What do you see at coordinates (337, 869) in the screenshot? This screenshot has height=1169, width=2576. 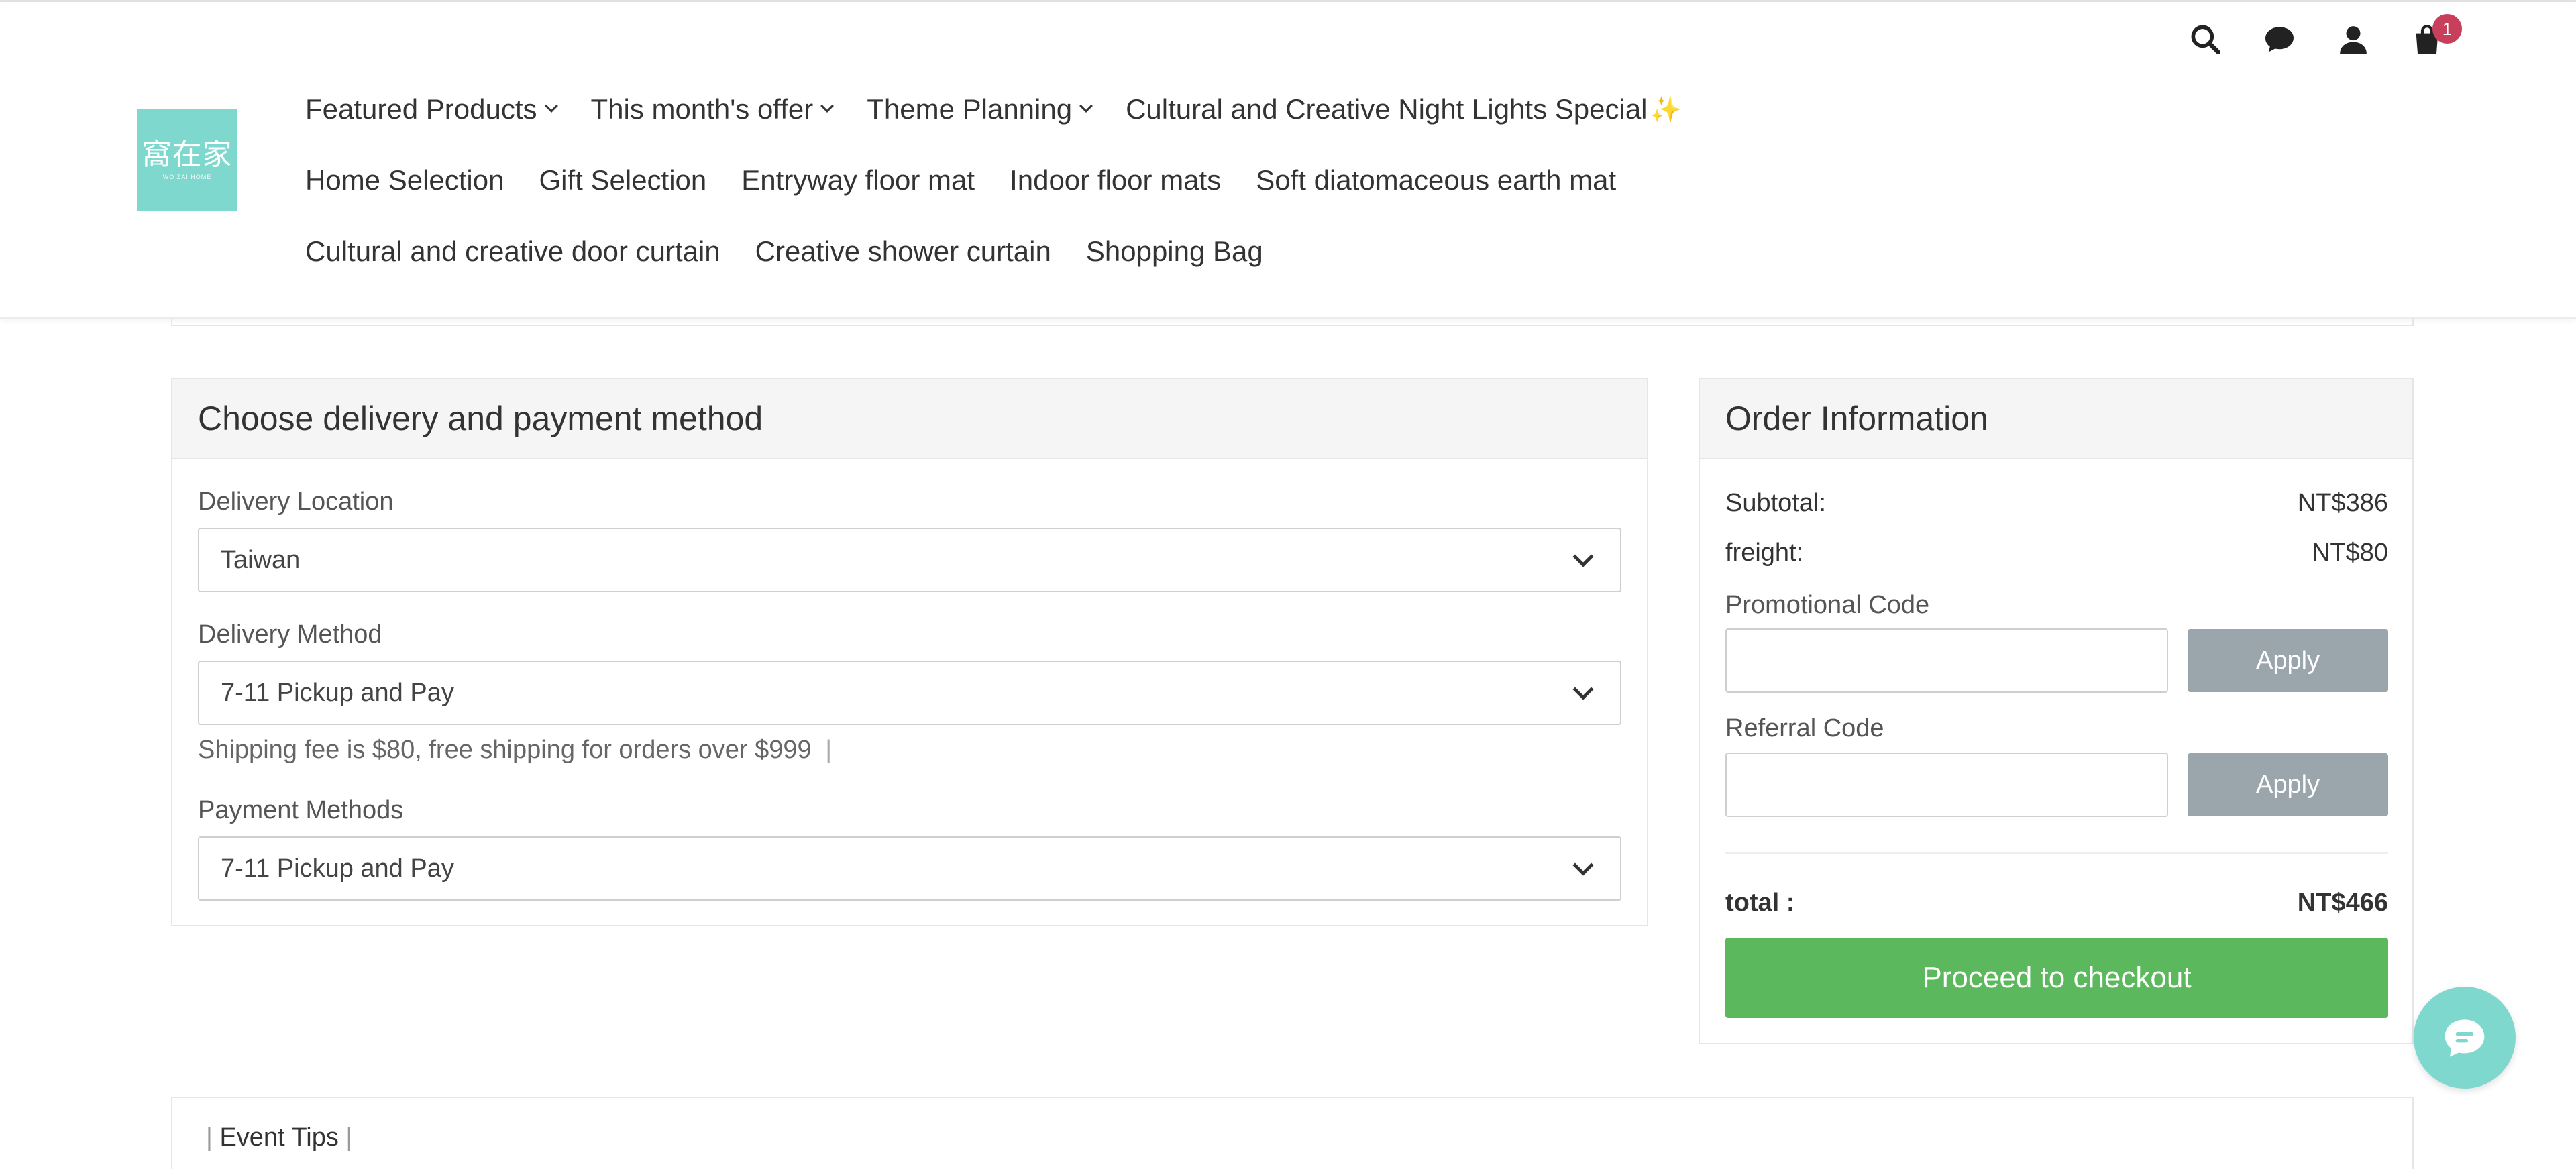 I see `payment-method-value: 7-11 Pickup and Pay` at bounding box center [337, 869].